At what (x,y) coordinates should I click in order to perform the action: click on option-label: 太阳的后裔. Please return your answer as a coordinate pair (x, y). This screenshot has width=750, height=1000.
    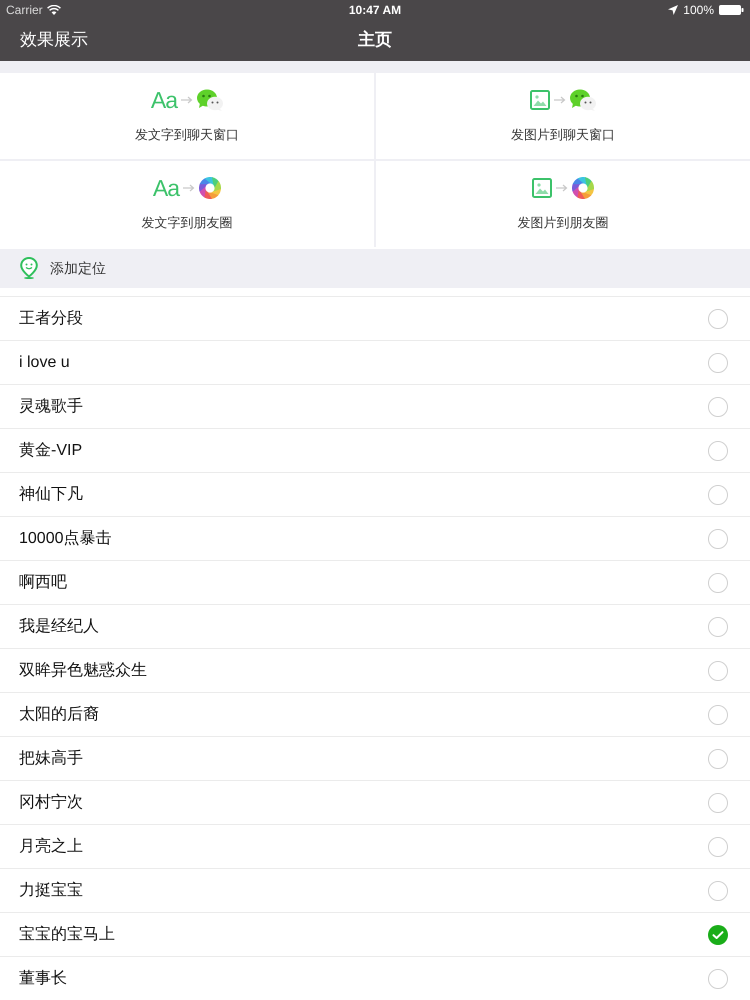
    Looking at the image, I should click on (59, 714).